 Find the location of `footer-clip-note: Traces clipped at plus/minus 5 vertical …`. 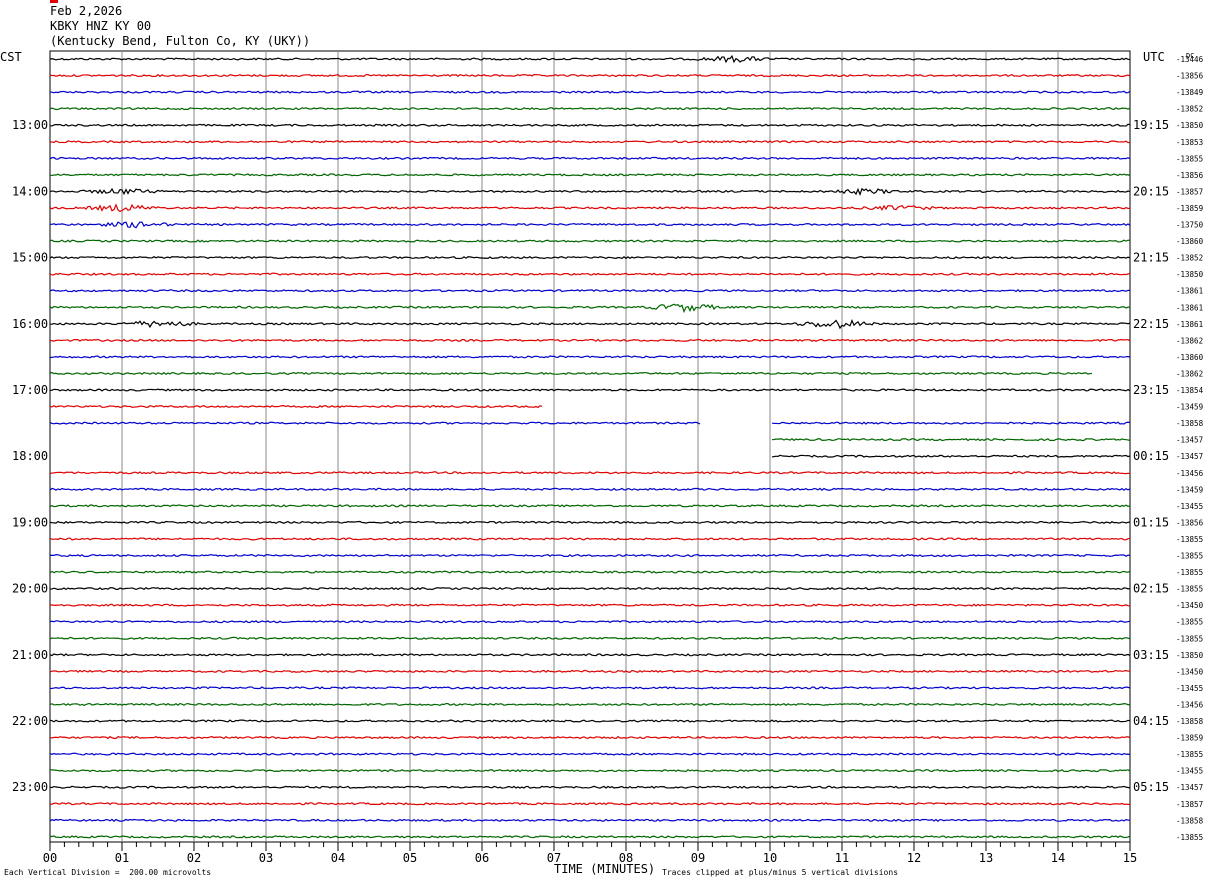

footer-clip-note: Traces clipped at plus/minus 5 vertical … is located at coordinates (780, 872).